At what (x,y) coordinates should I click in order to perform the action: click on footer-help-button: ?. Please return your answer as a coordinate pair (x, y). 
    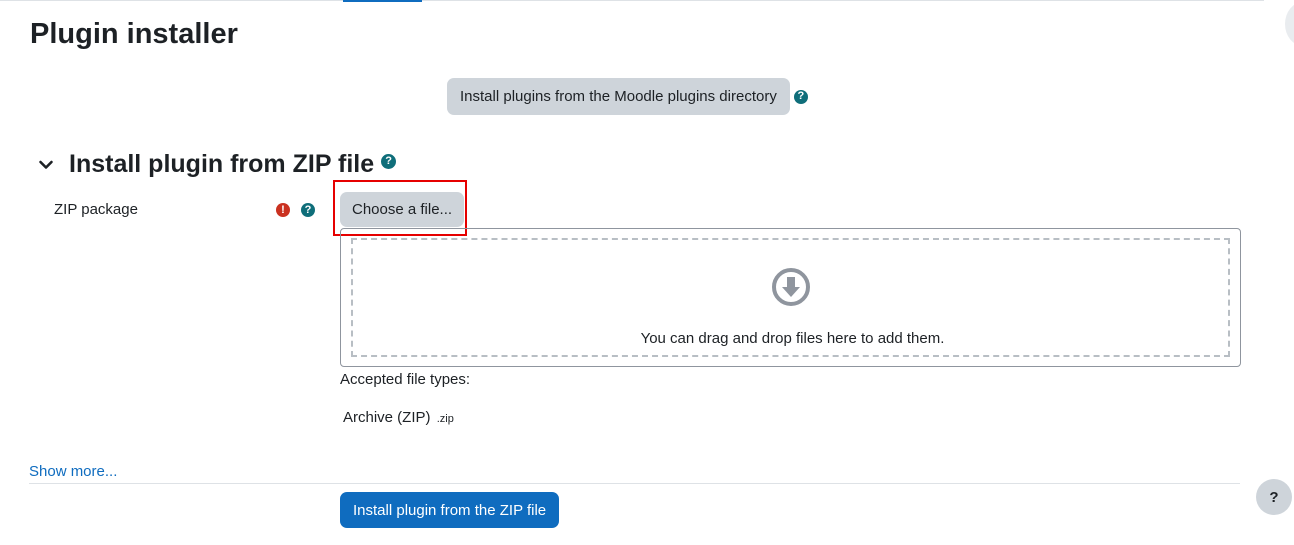
    Looking at the image, I should click on (1274, 497).